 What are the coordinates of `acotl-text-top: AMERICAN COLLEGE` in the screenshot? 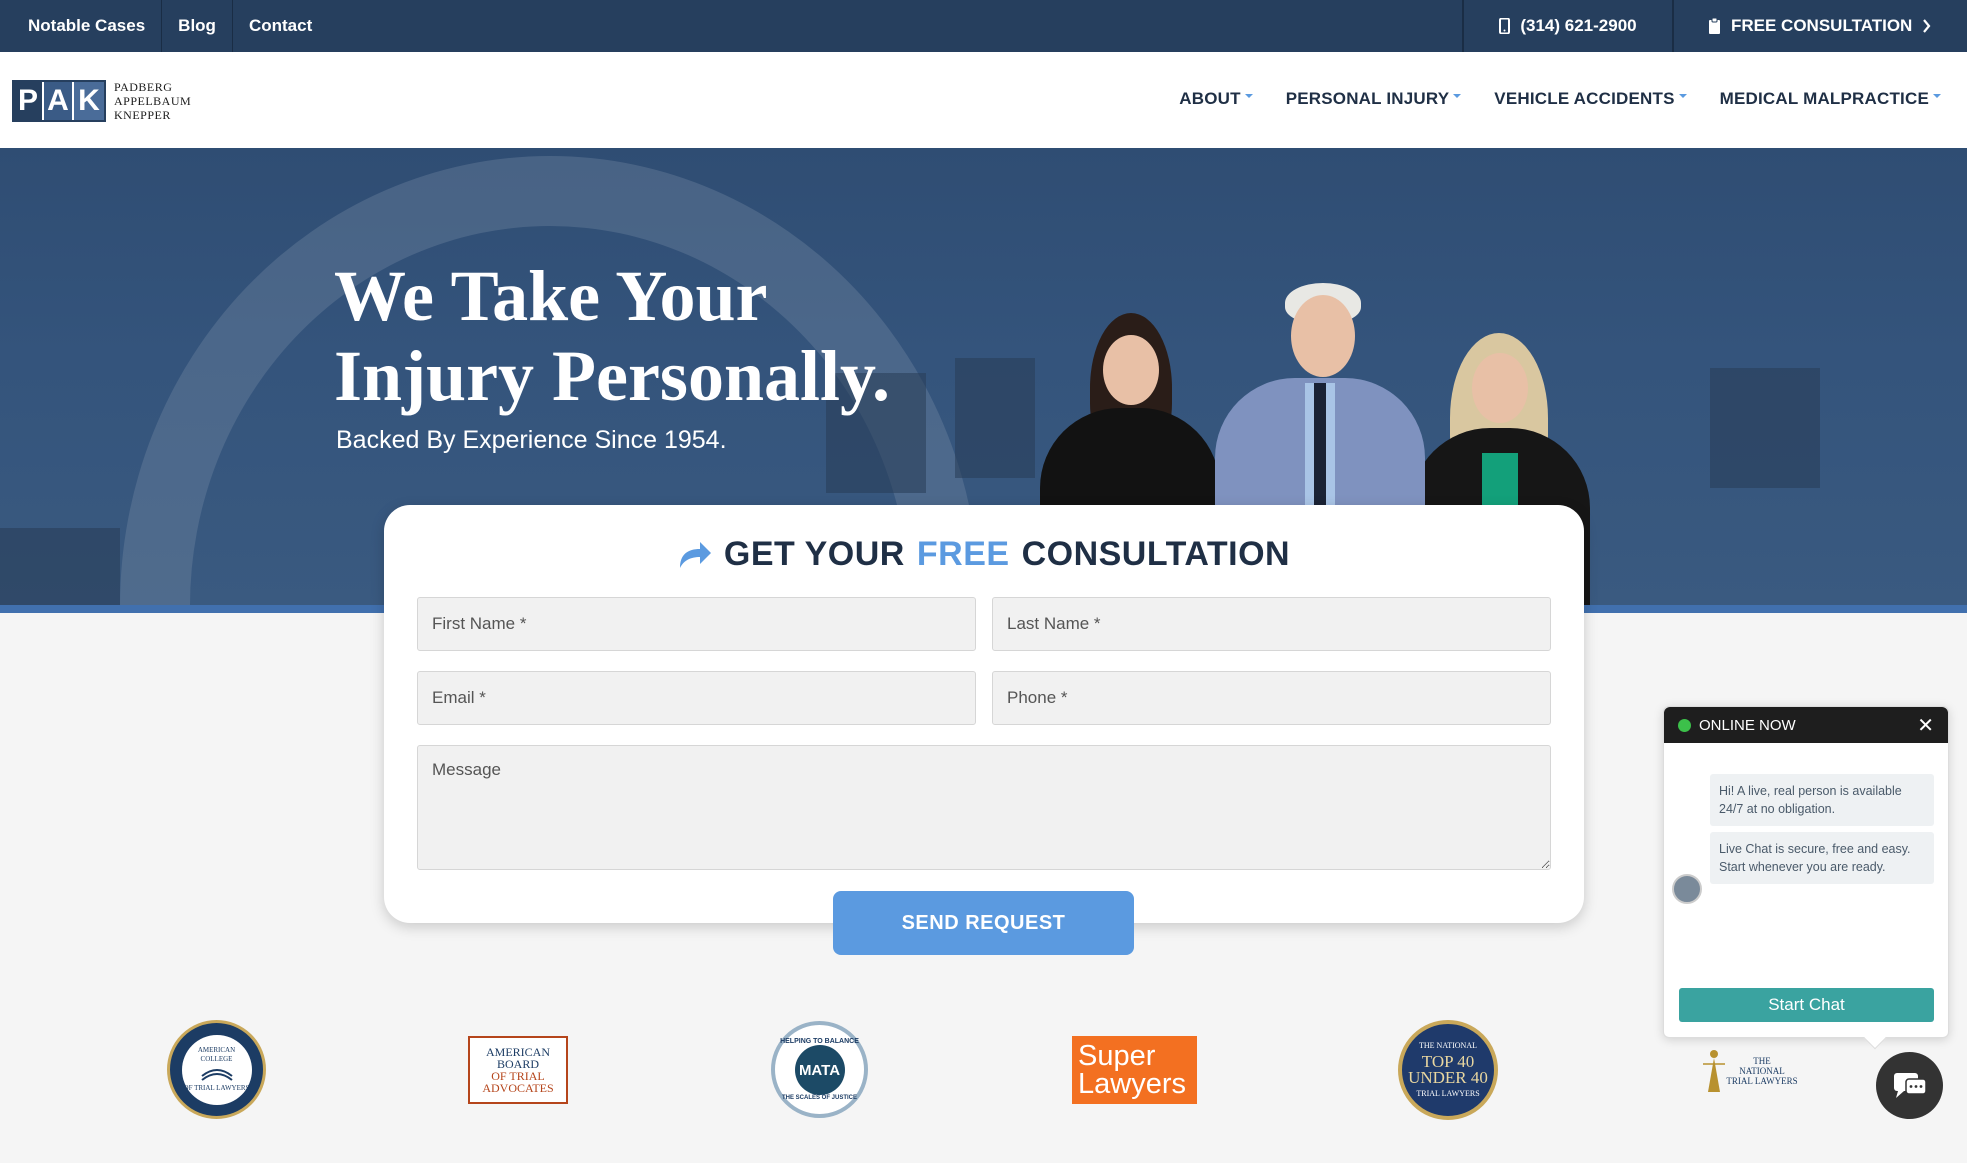 It's located at (216, 1054).